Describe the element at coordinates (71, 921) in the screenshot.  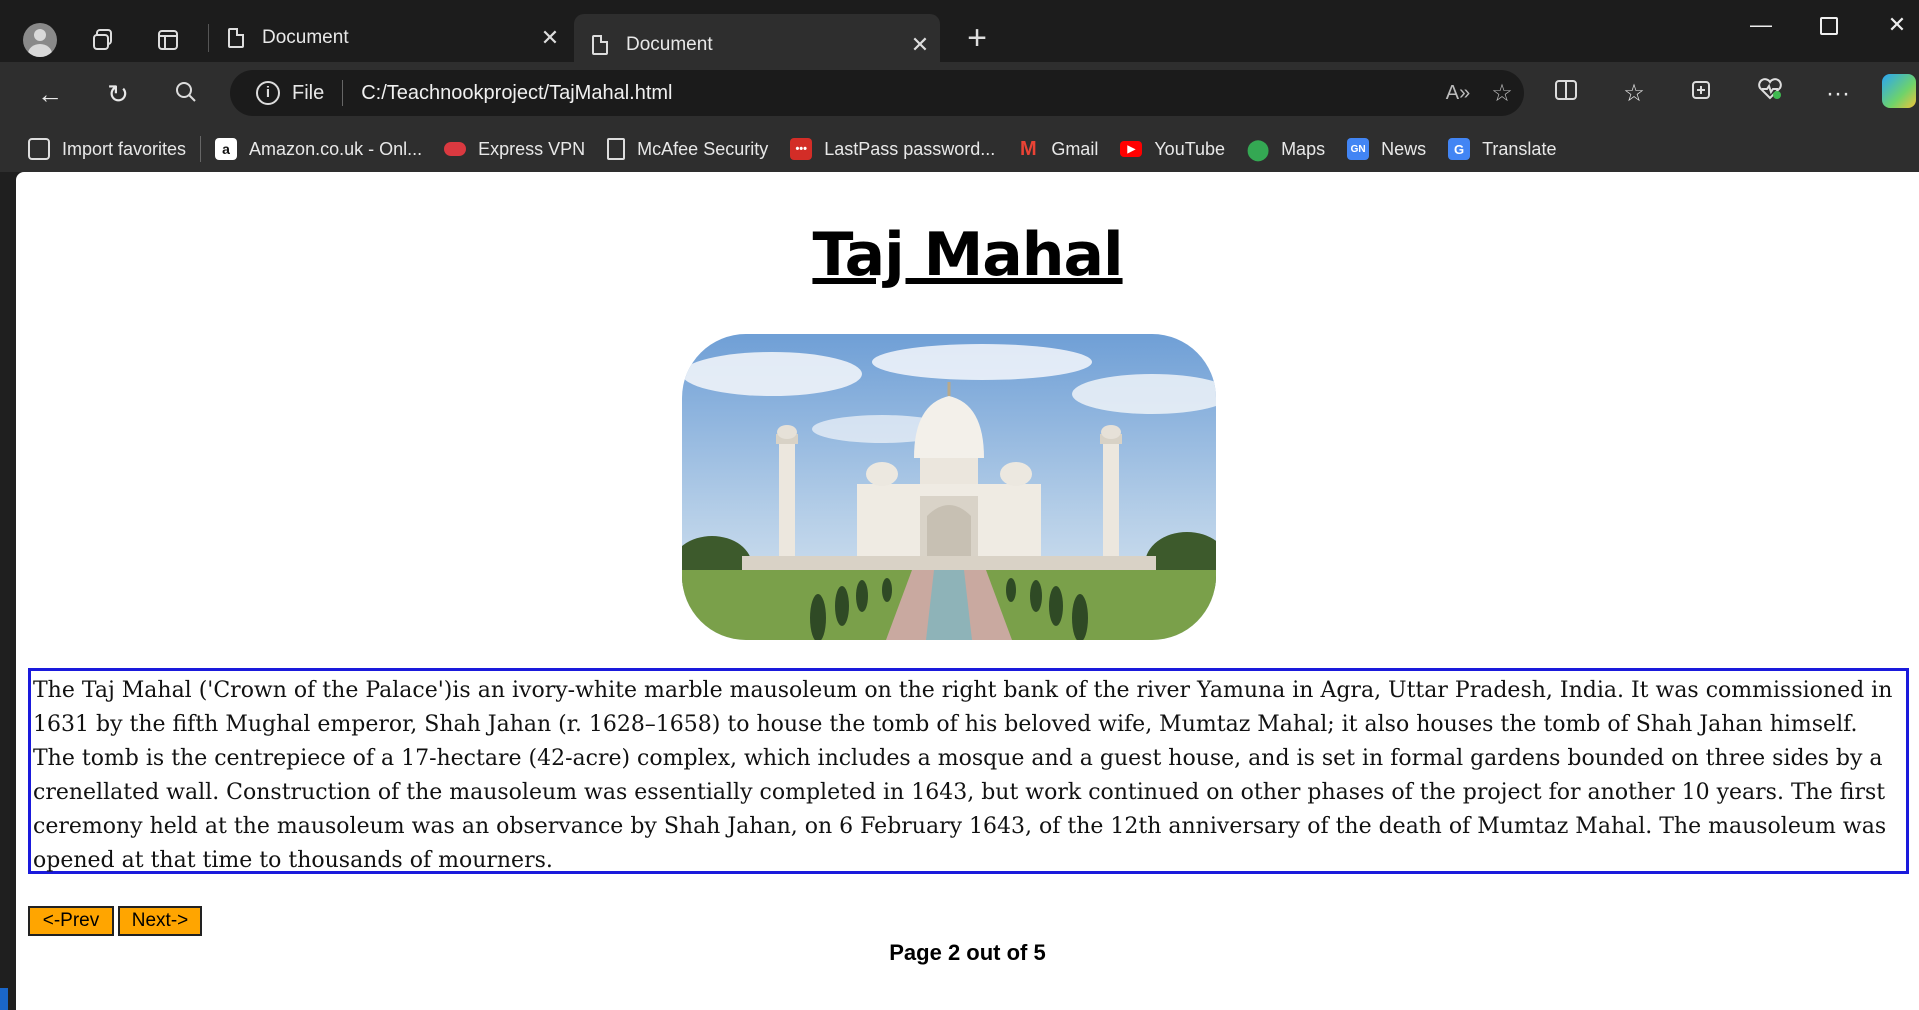
I see `prev-button: <-Prev` at that location.